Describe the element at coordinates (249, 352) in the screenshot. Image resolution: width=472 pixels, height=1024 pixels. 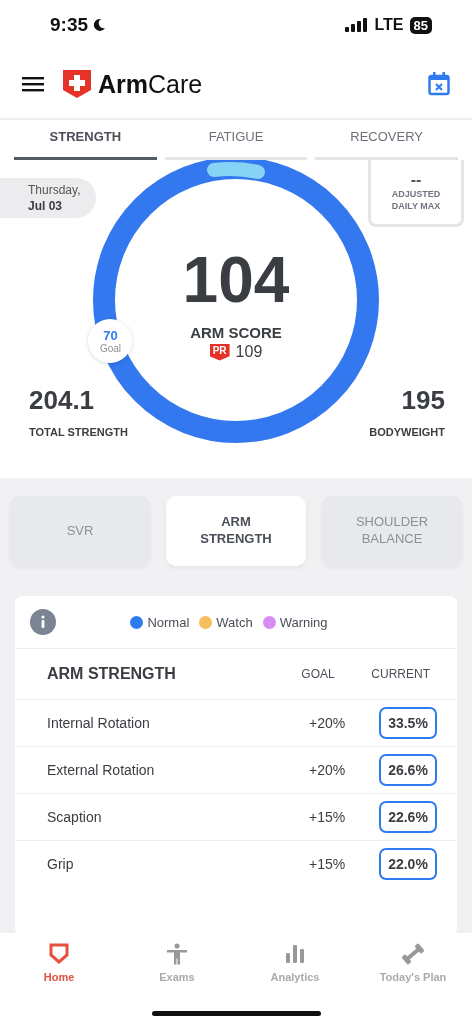
I see `pr-value: 109` at that location.